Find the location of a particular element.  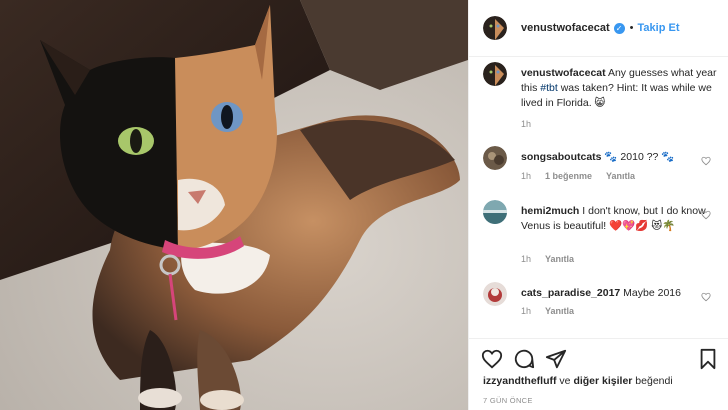

caption-username: venustwofacecat is located at coordinates (563, 73).